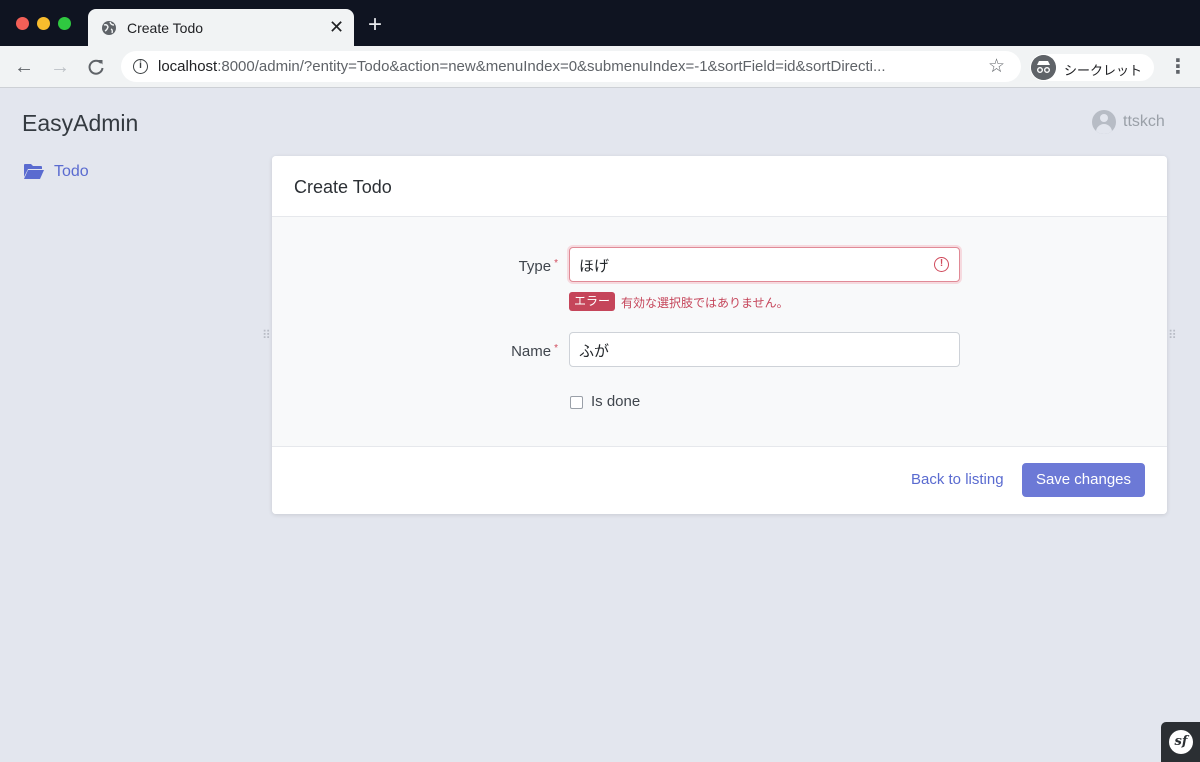 The image size is (1200, 762). What do you see at coordinates (80, 123) in the screenshot?
I see `brand-logo: EasyAdmin` at bounding box center [80, 123].